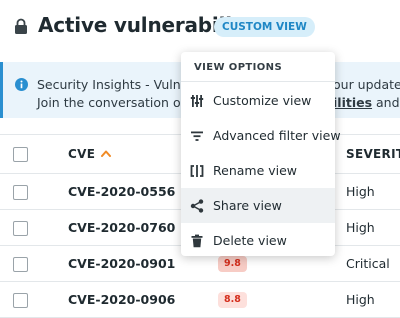 Image resolution: width=400 pixels, height=318 pixels. I want to click on banner-text-line1-end: our updated, so click(366, 84).